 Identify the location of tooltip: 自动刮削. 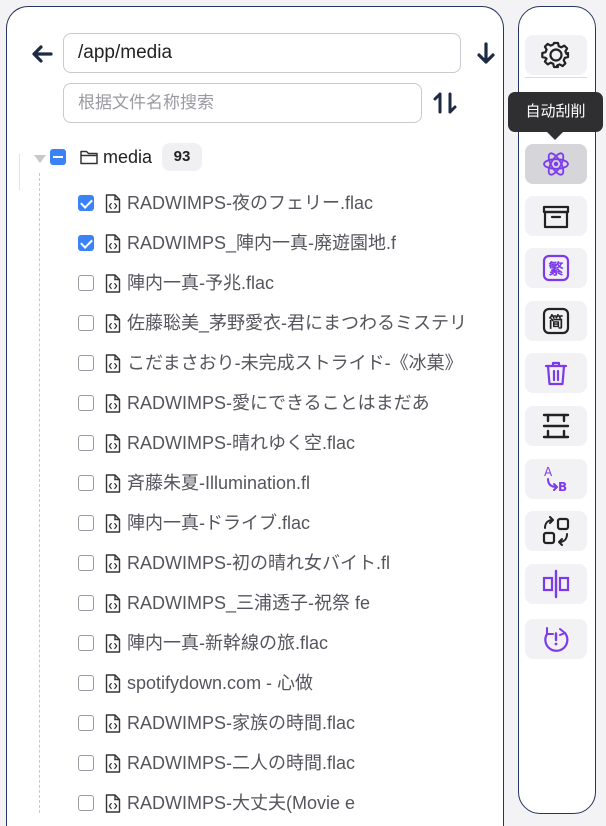
(555, 116).